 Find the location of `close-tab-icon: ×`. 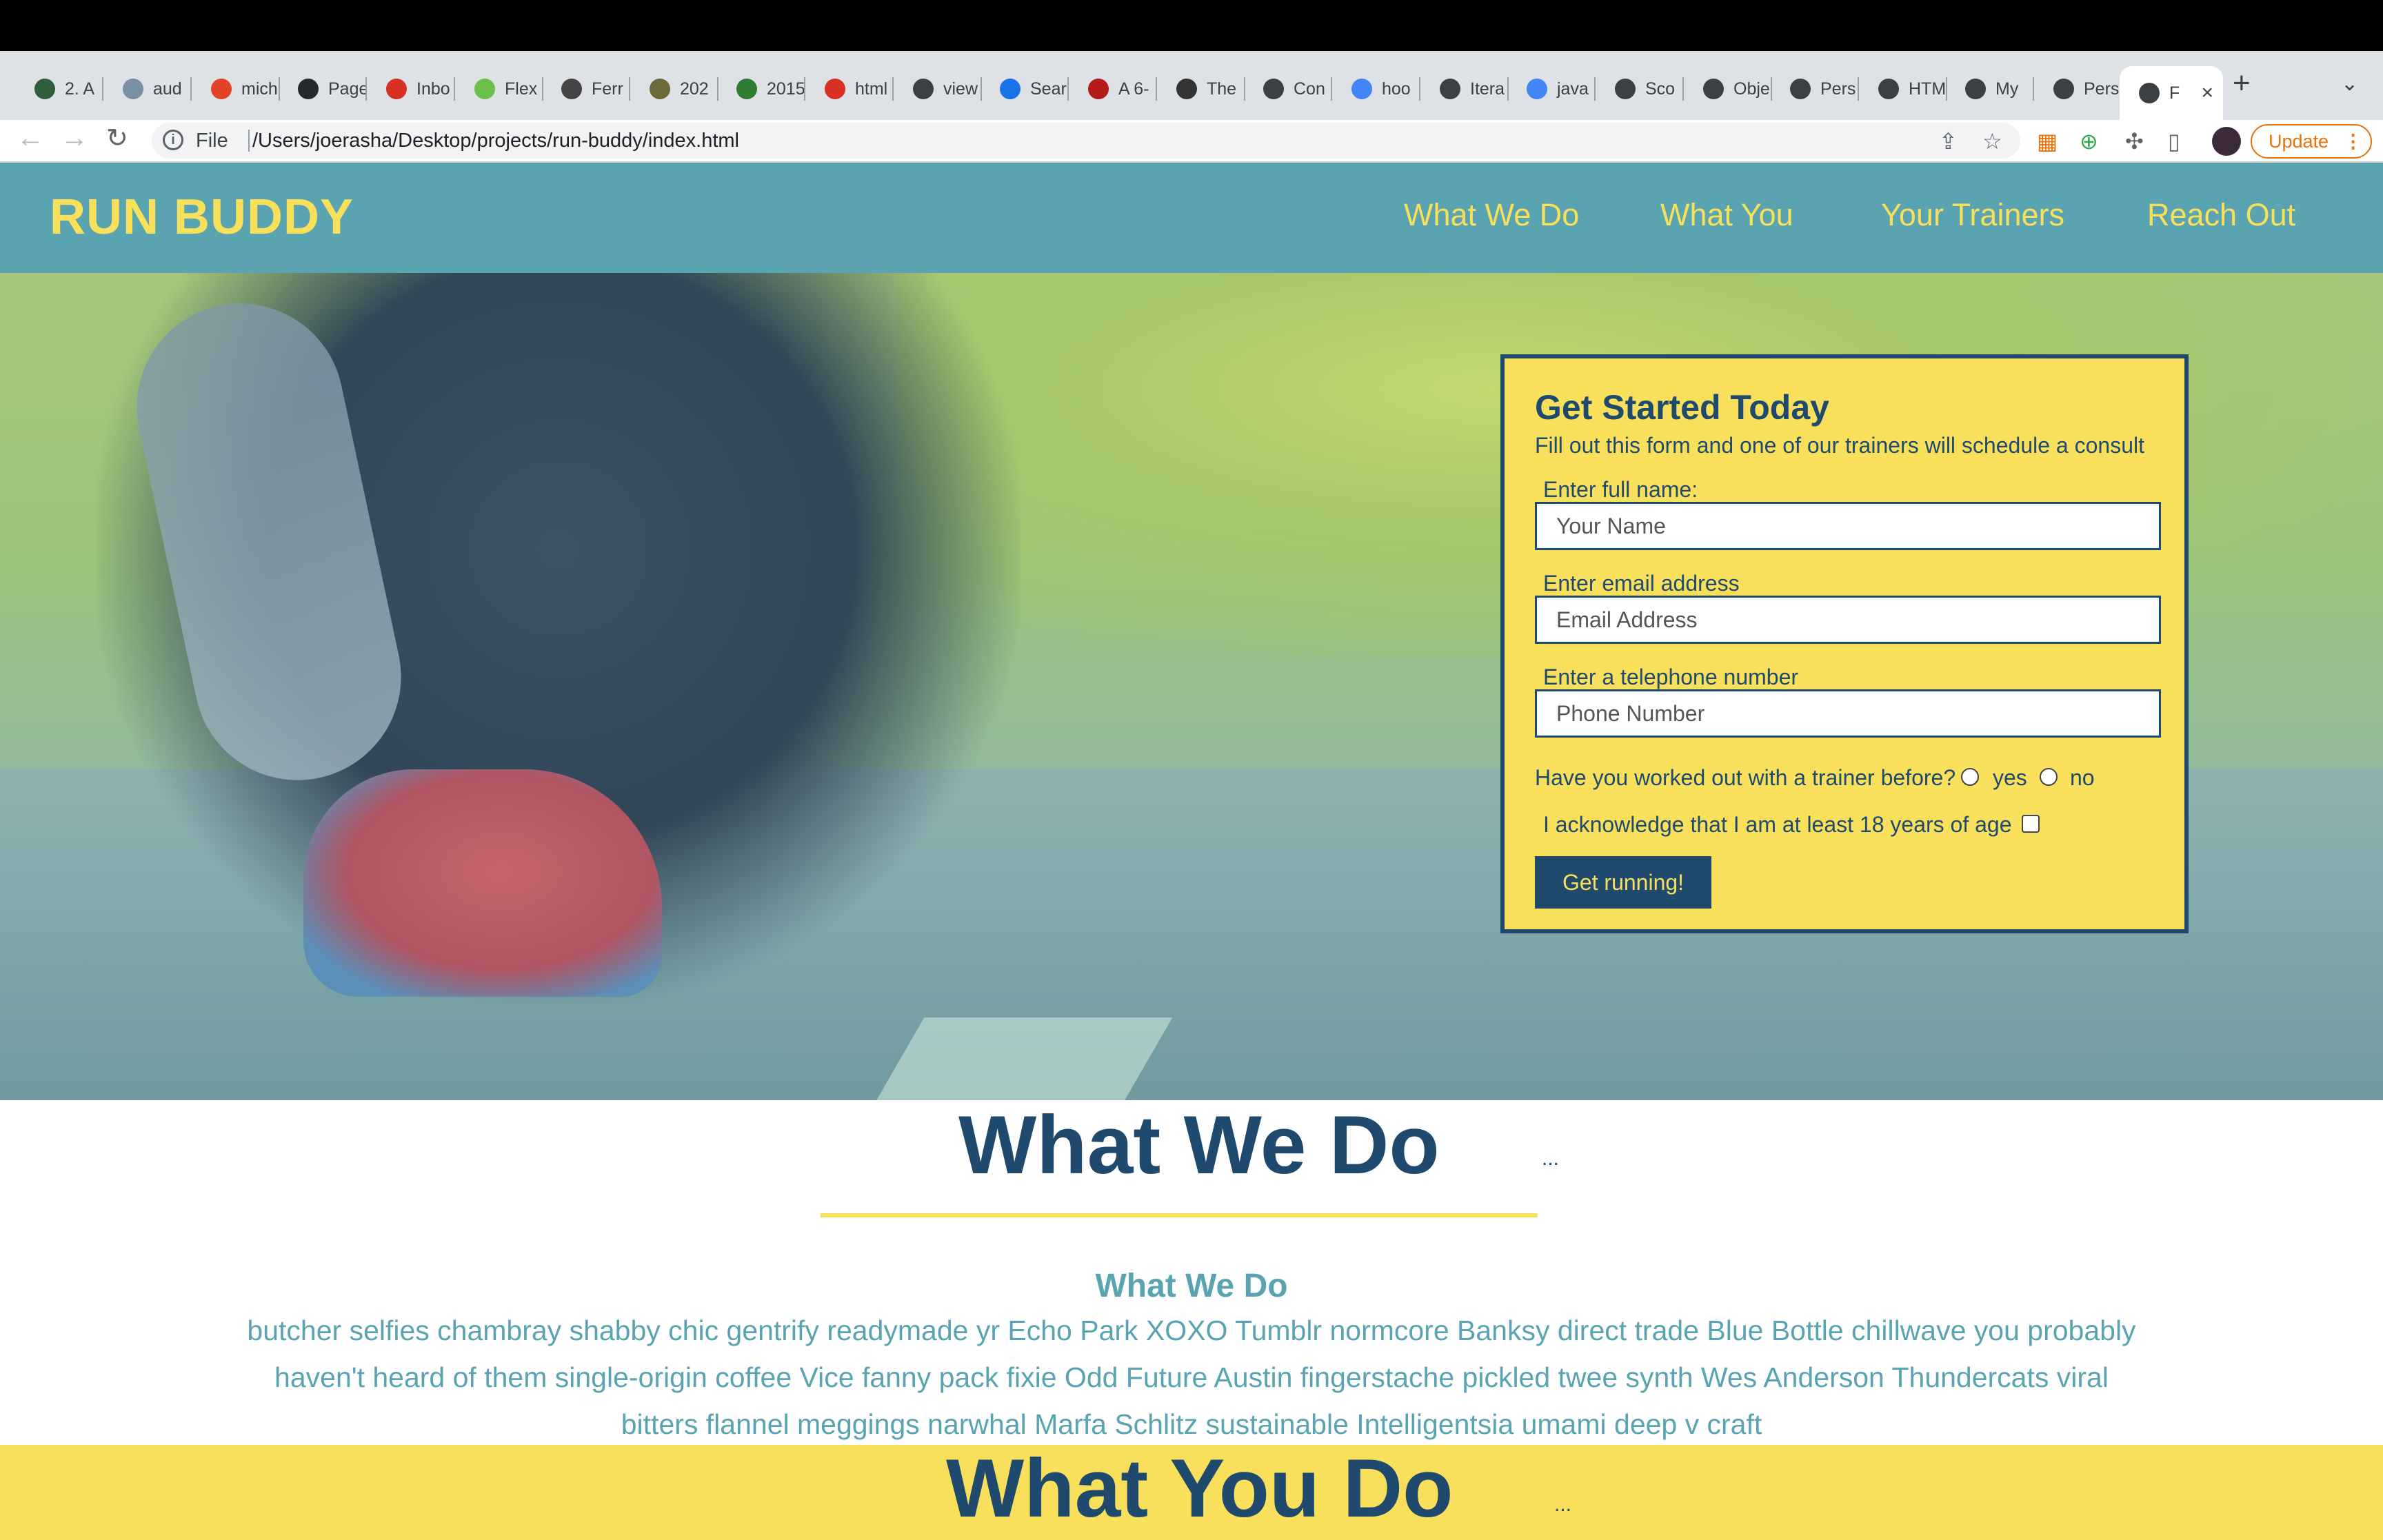

close-tab-icon: × is located at coordinates (2207, 93).